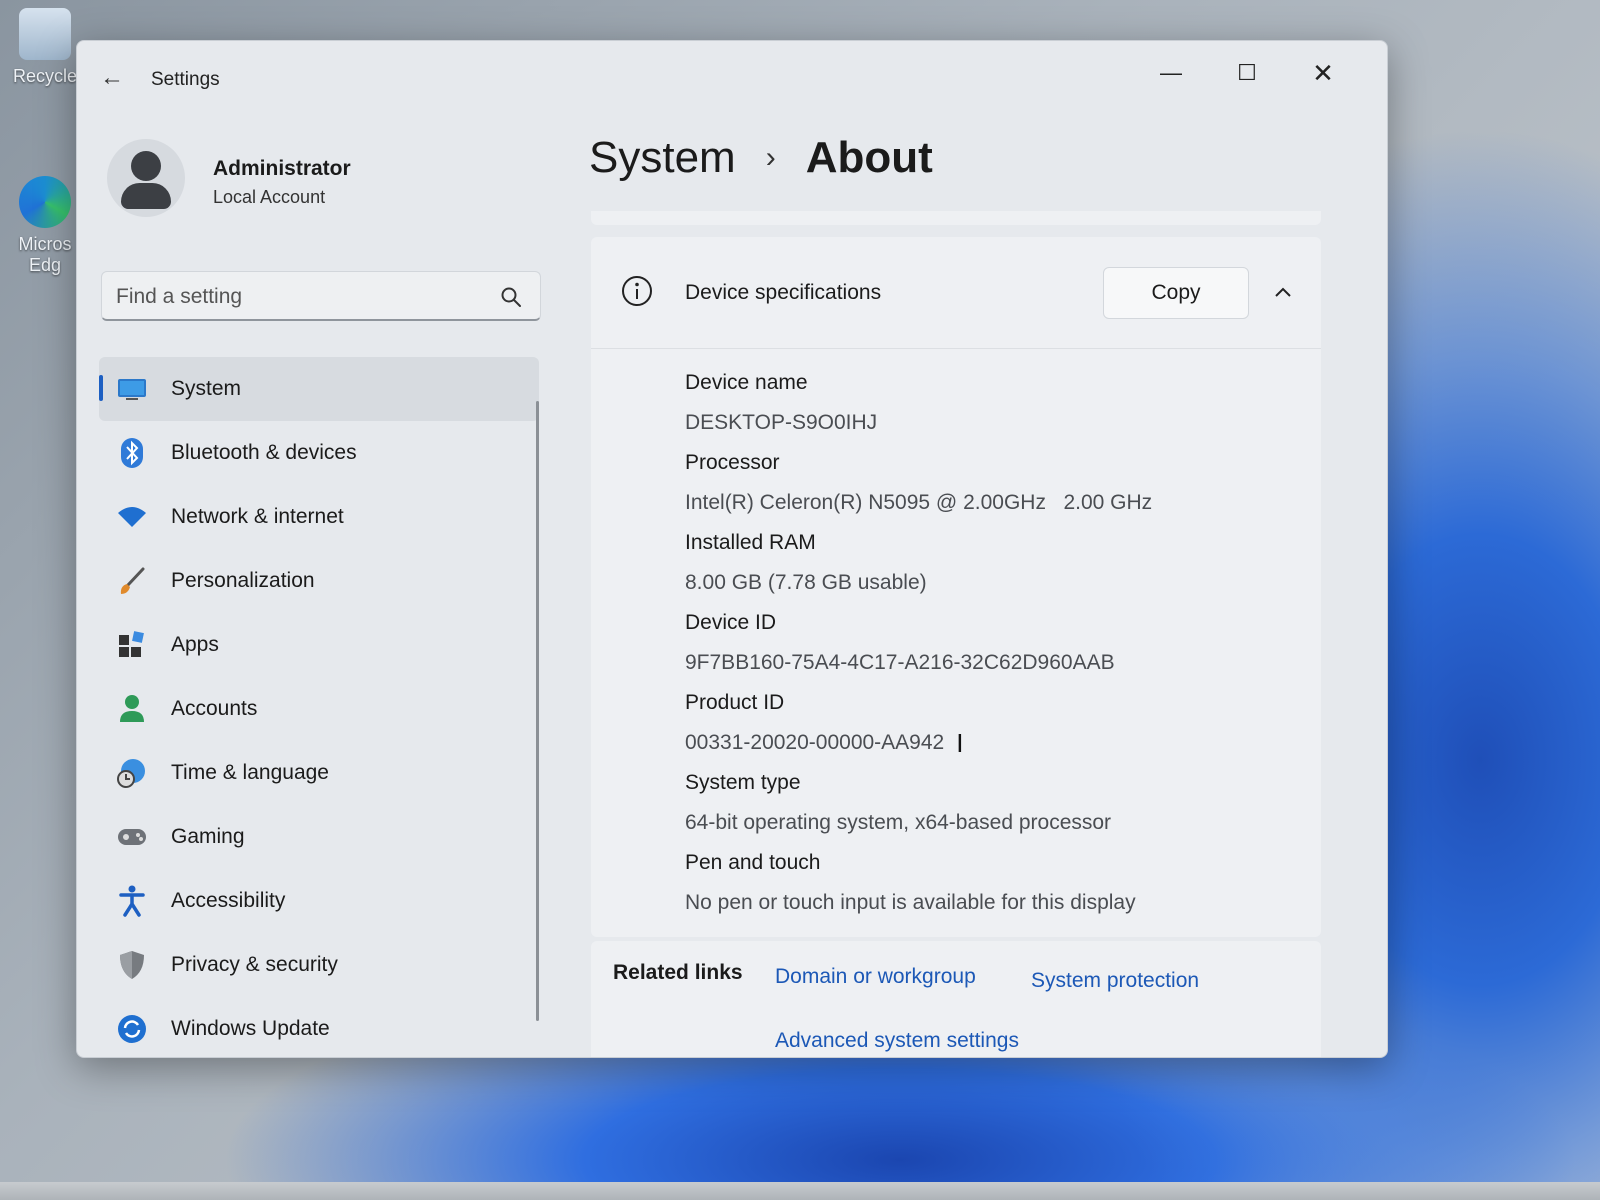 The width and height of the screenshot is (1600, 1200). Describe the element at coordinates (264, 452) in the screenshot. I see `sidebar-item-label: Bluetooth & devices` at that location.